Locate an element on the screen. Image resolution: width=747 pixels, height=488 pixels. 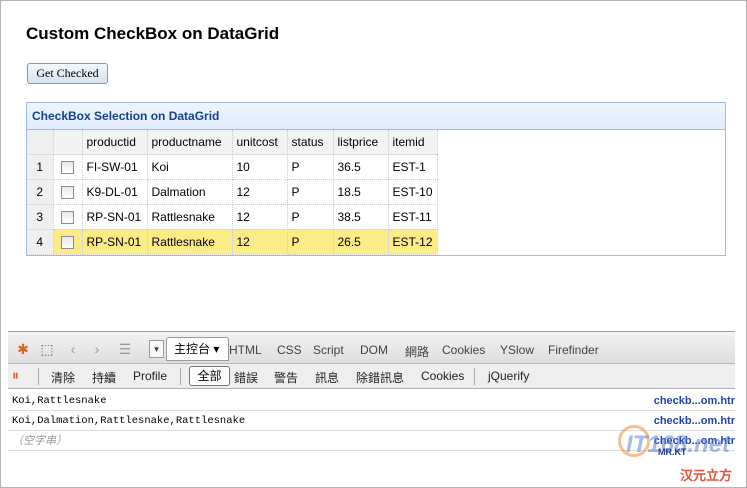
watermark-sub: 汉元立方 is located at coordinates (706, 475).